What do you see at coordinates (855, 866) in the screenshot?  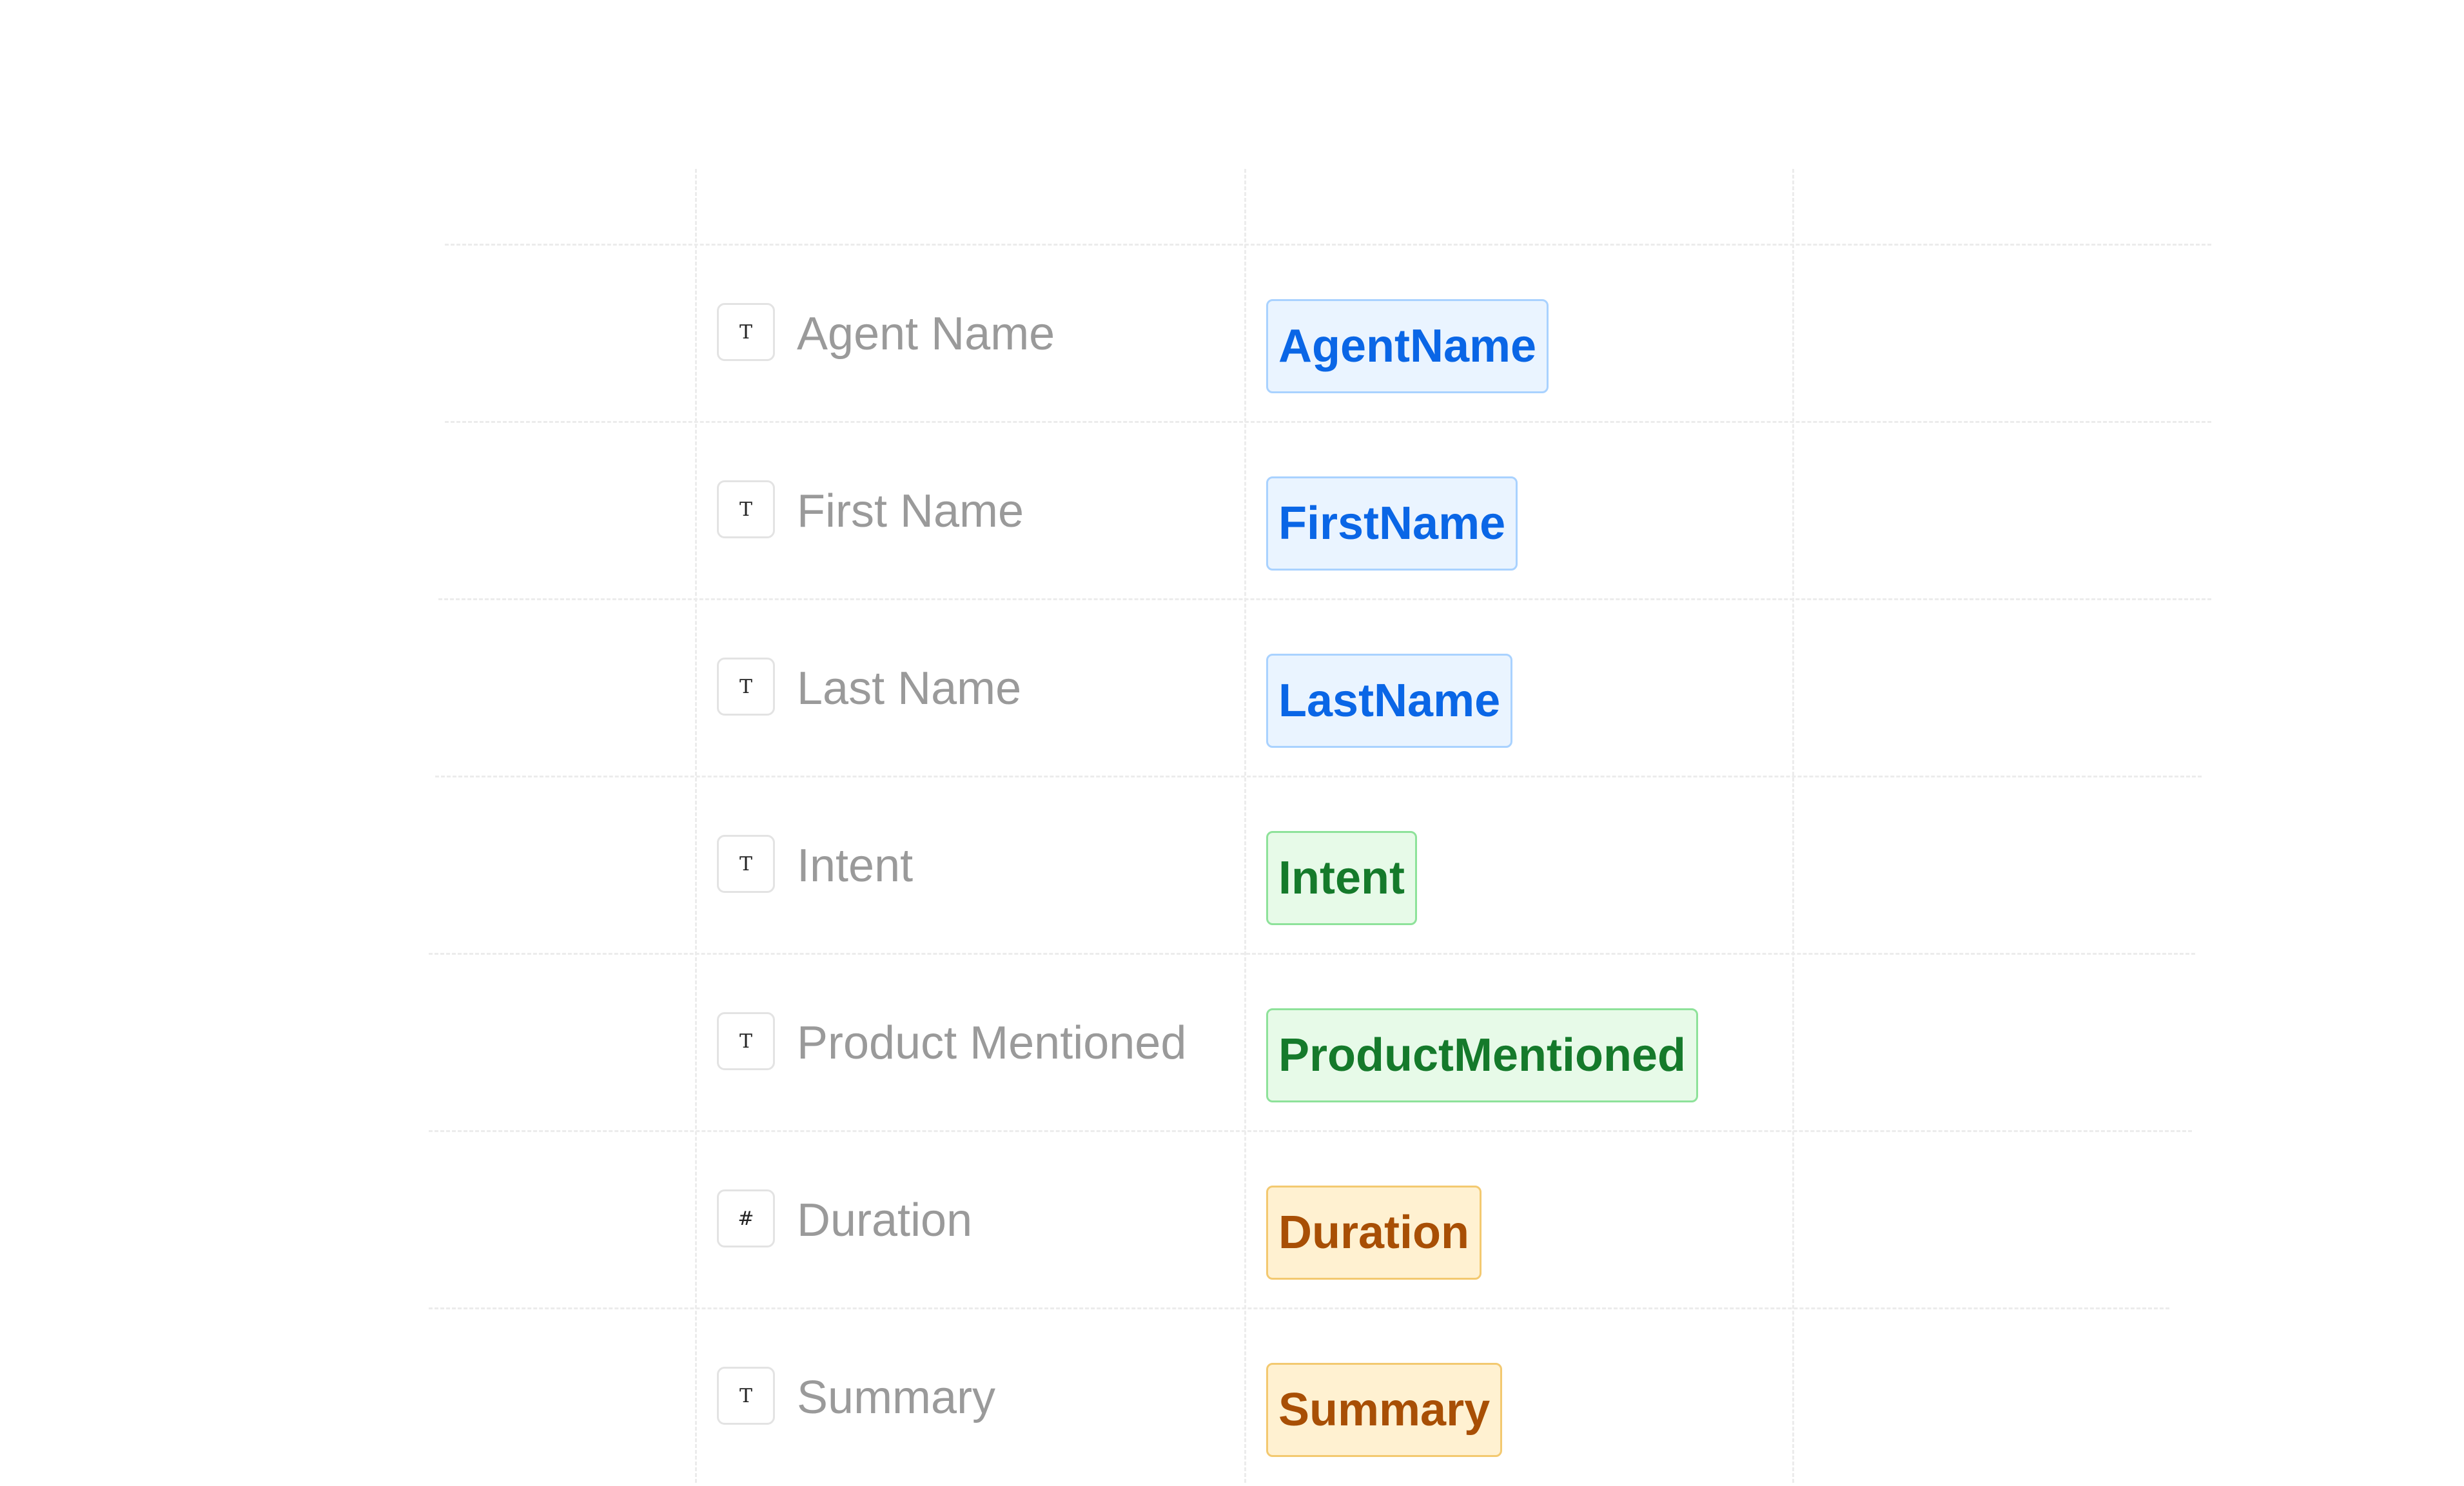 I see `field-label: Intent` at bounding box center [855, 866].